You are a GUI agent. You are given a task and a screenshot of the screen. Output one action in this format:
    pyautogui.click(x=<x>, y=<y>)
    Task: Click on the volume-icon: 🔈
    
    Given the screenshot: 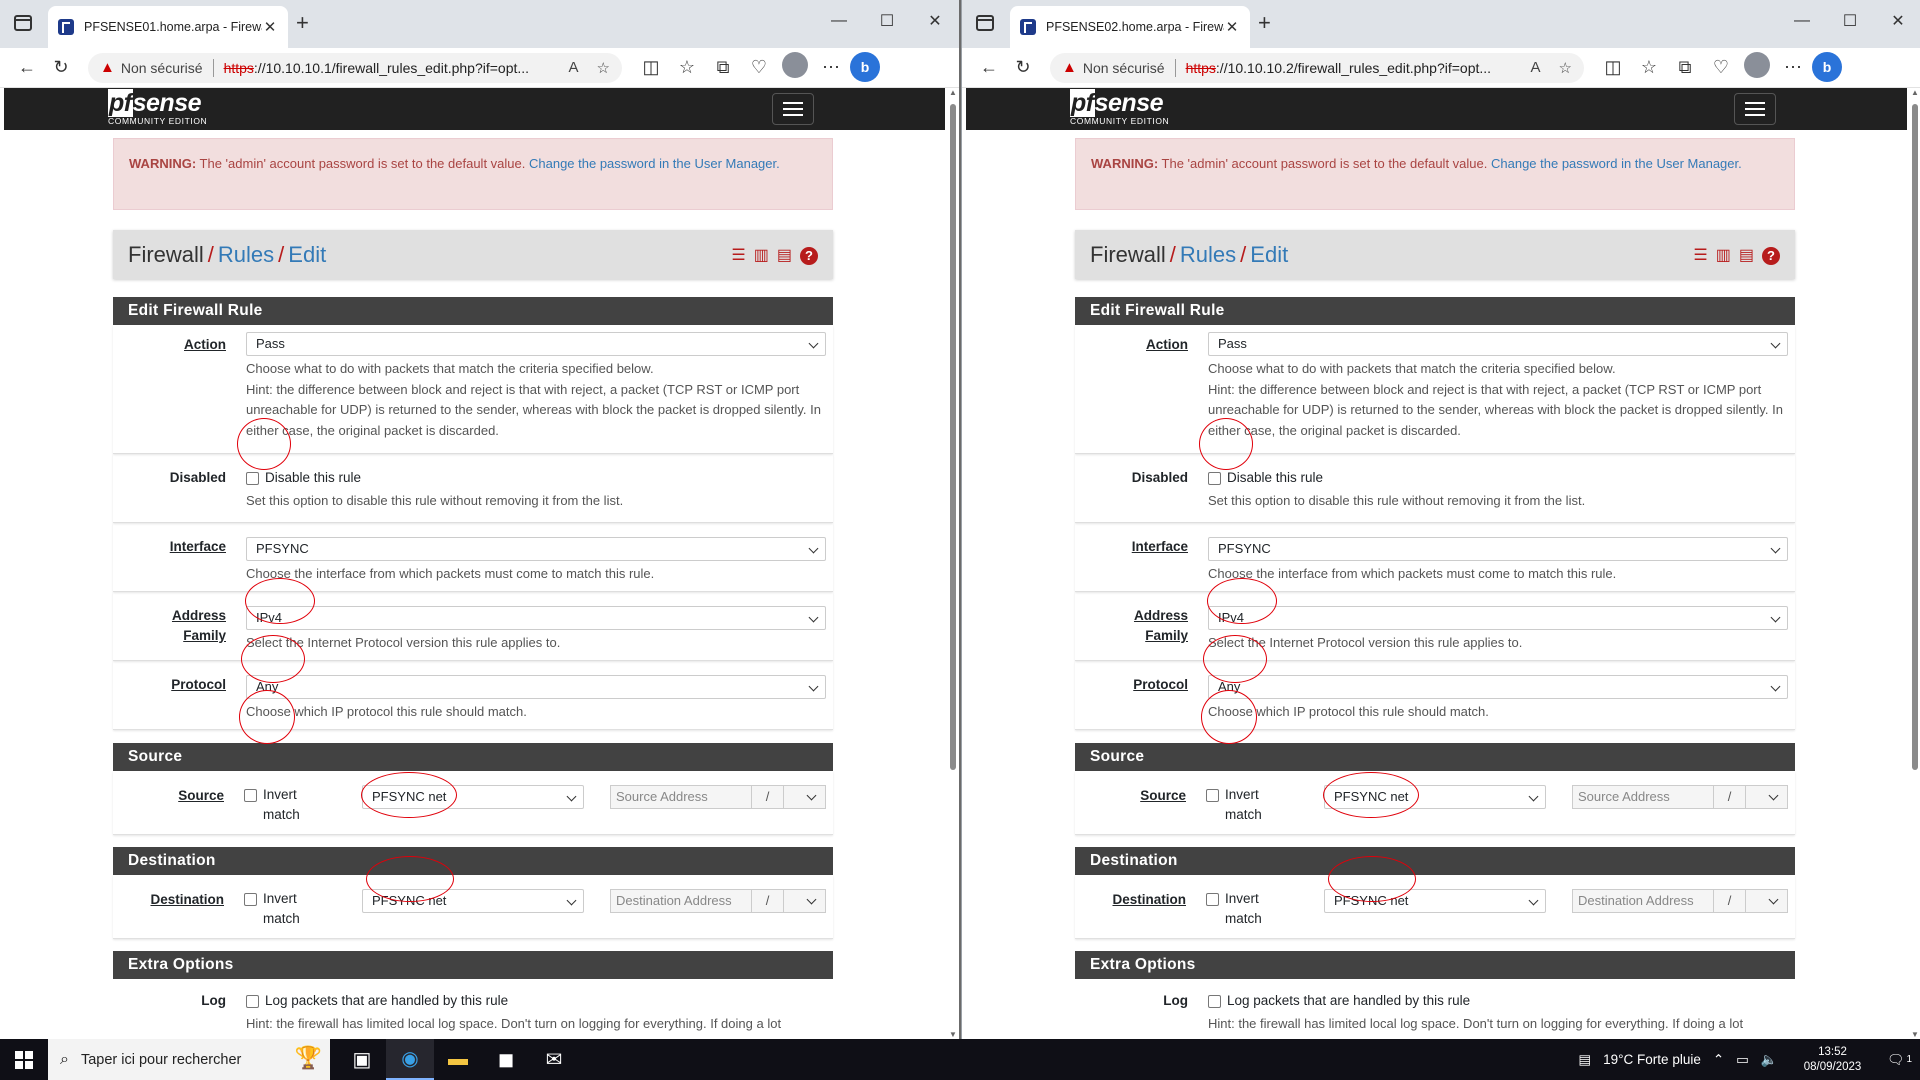 What is the action you would take?
    pyautogui.click(x=1769, y=1060)
    